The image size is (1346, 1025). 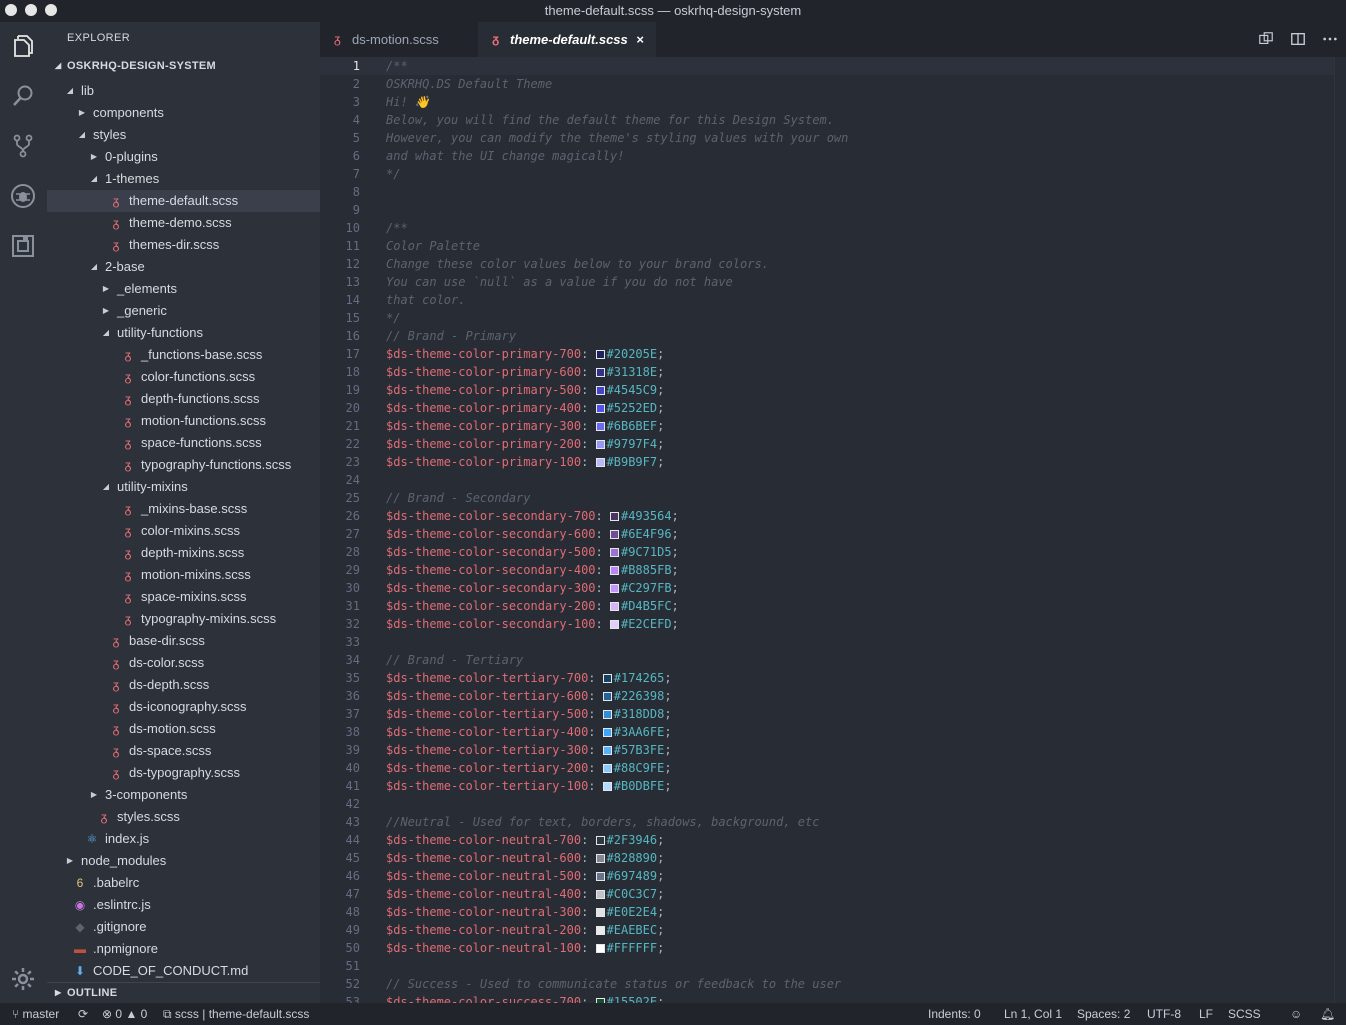 I want to click on tree-file: ⬇ CODE_OF_CONDUCT.md, so click(x=183, y=971).